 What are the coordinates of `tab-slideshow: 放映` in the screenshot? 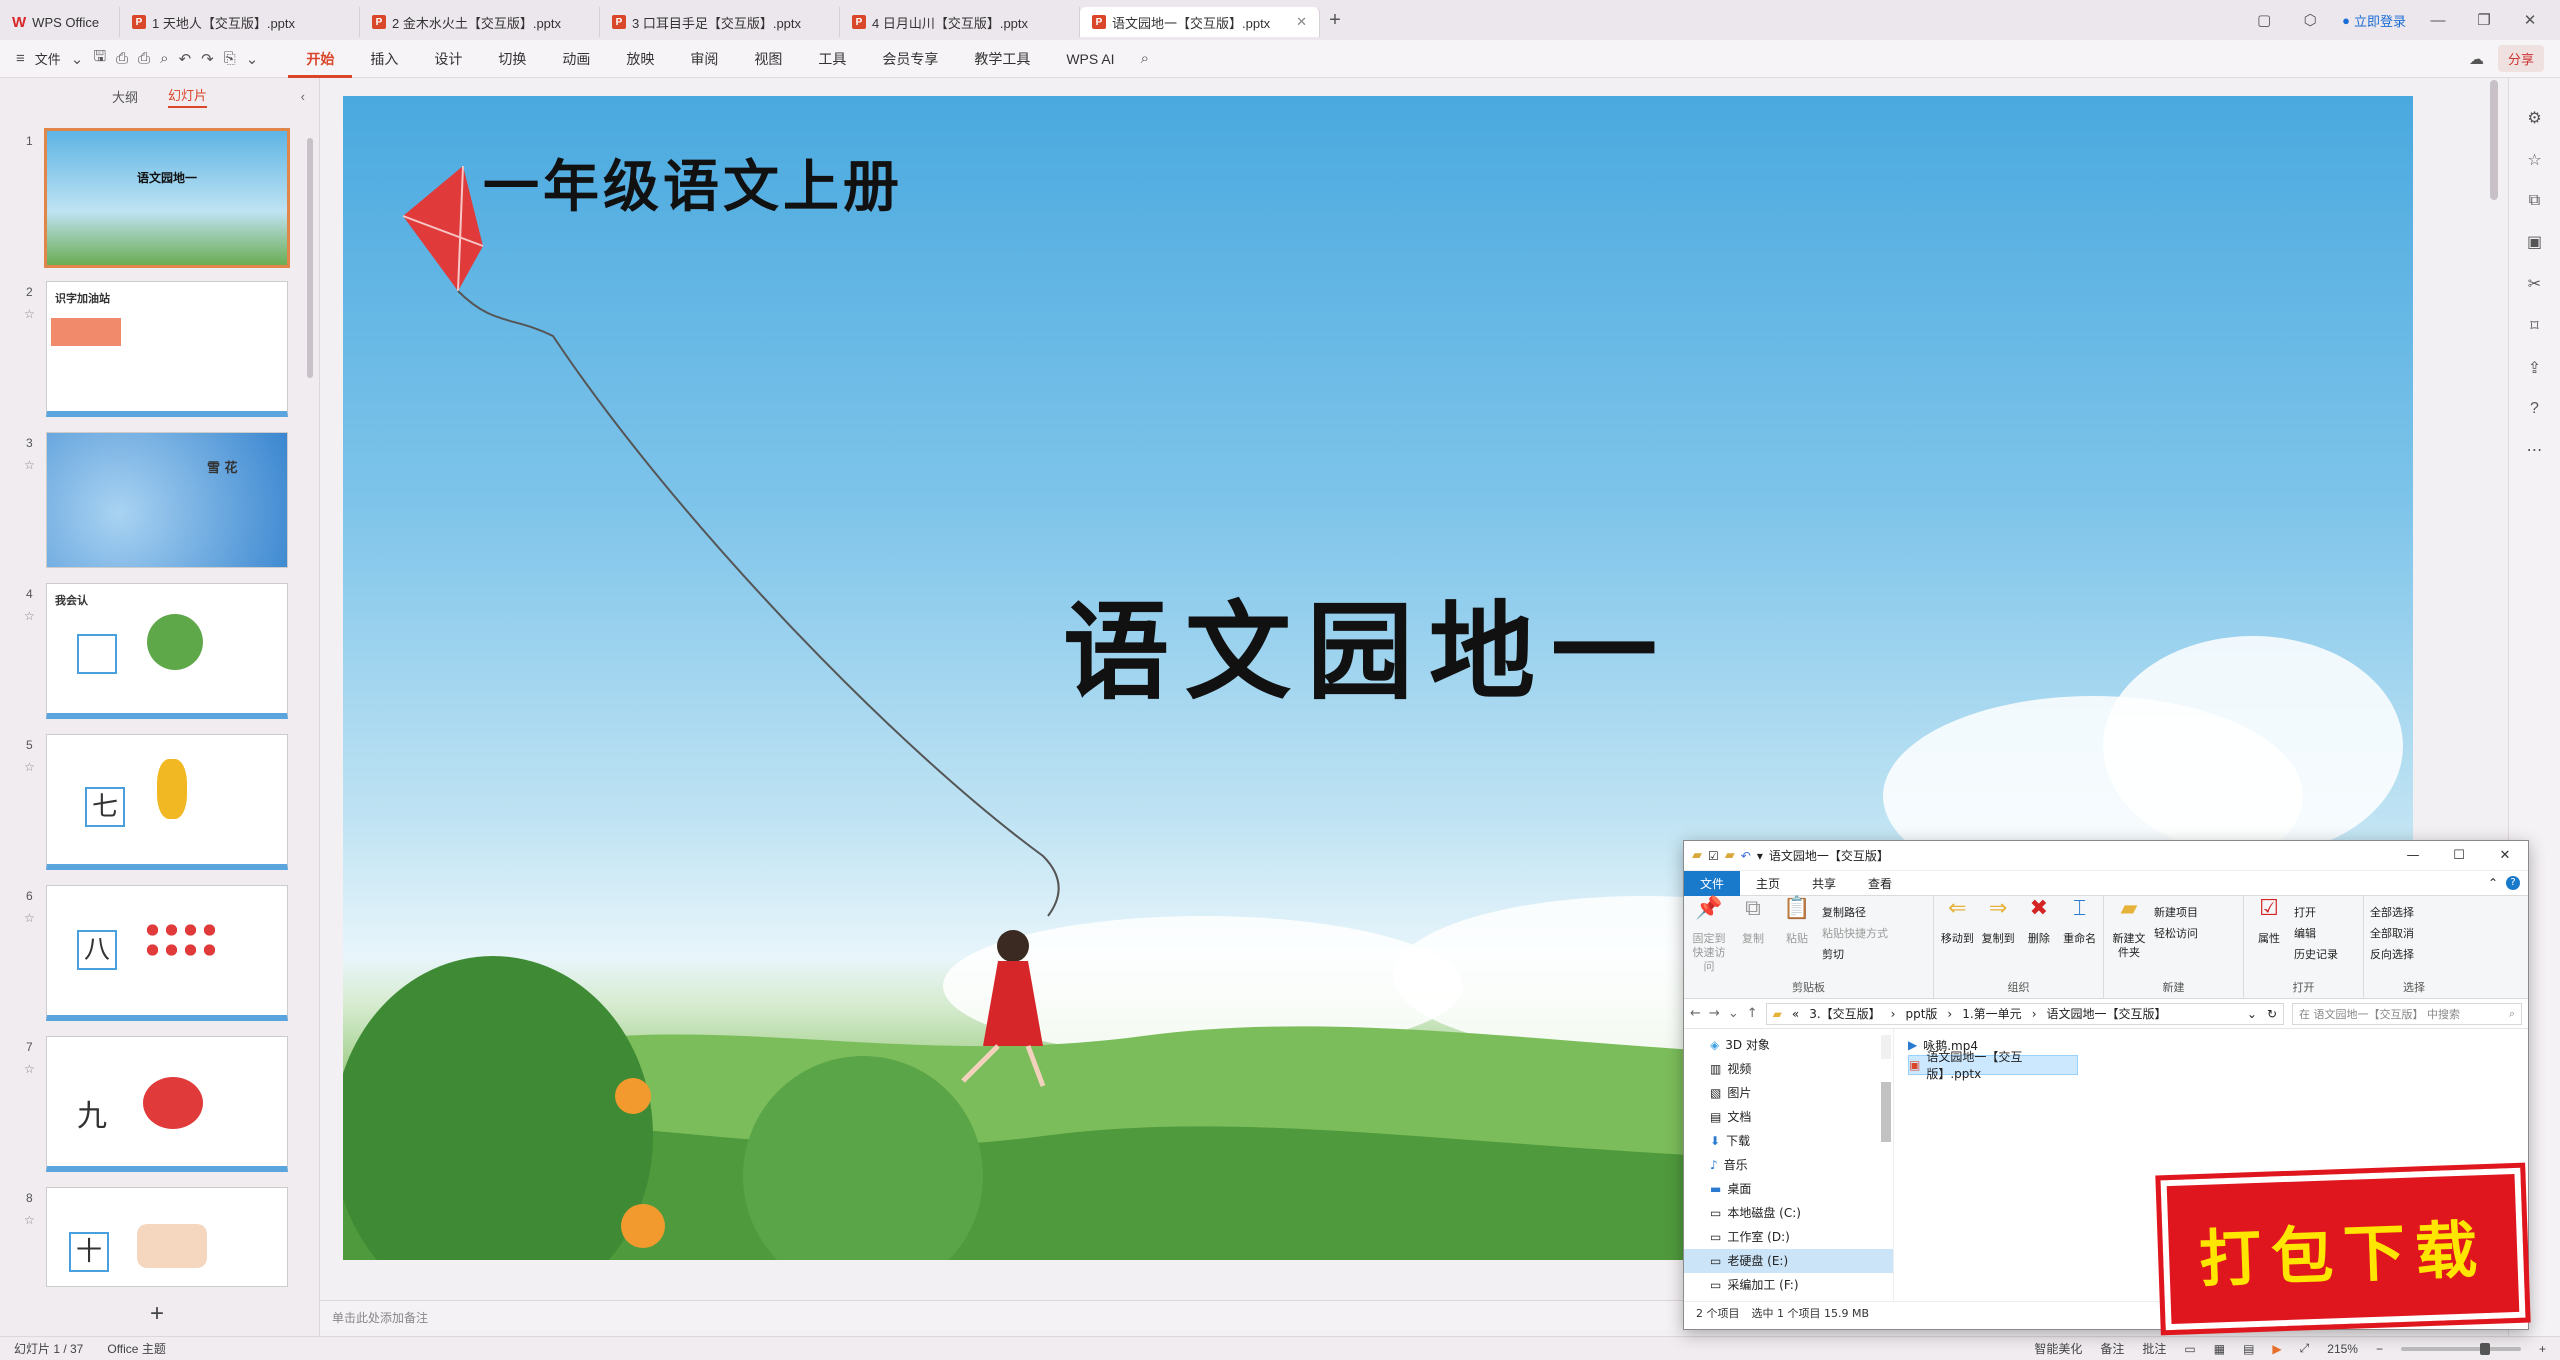 It's located at (640, 59).